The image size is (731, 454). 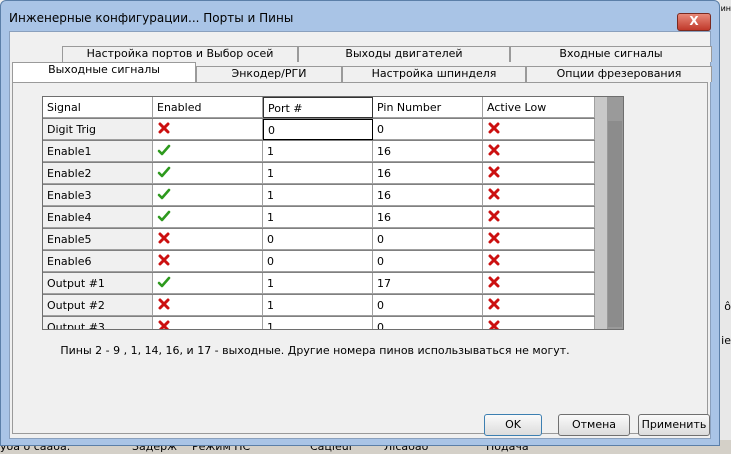 What do you see at coordinates (615, 224) in the screenshot?
I see `scrollbar-thumb` at bounding box center [615, 224].